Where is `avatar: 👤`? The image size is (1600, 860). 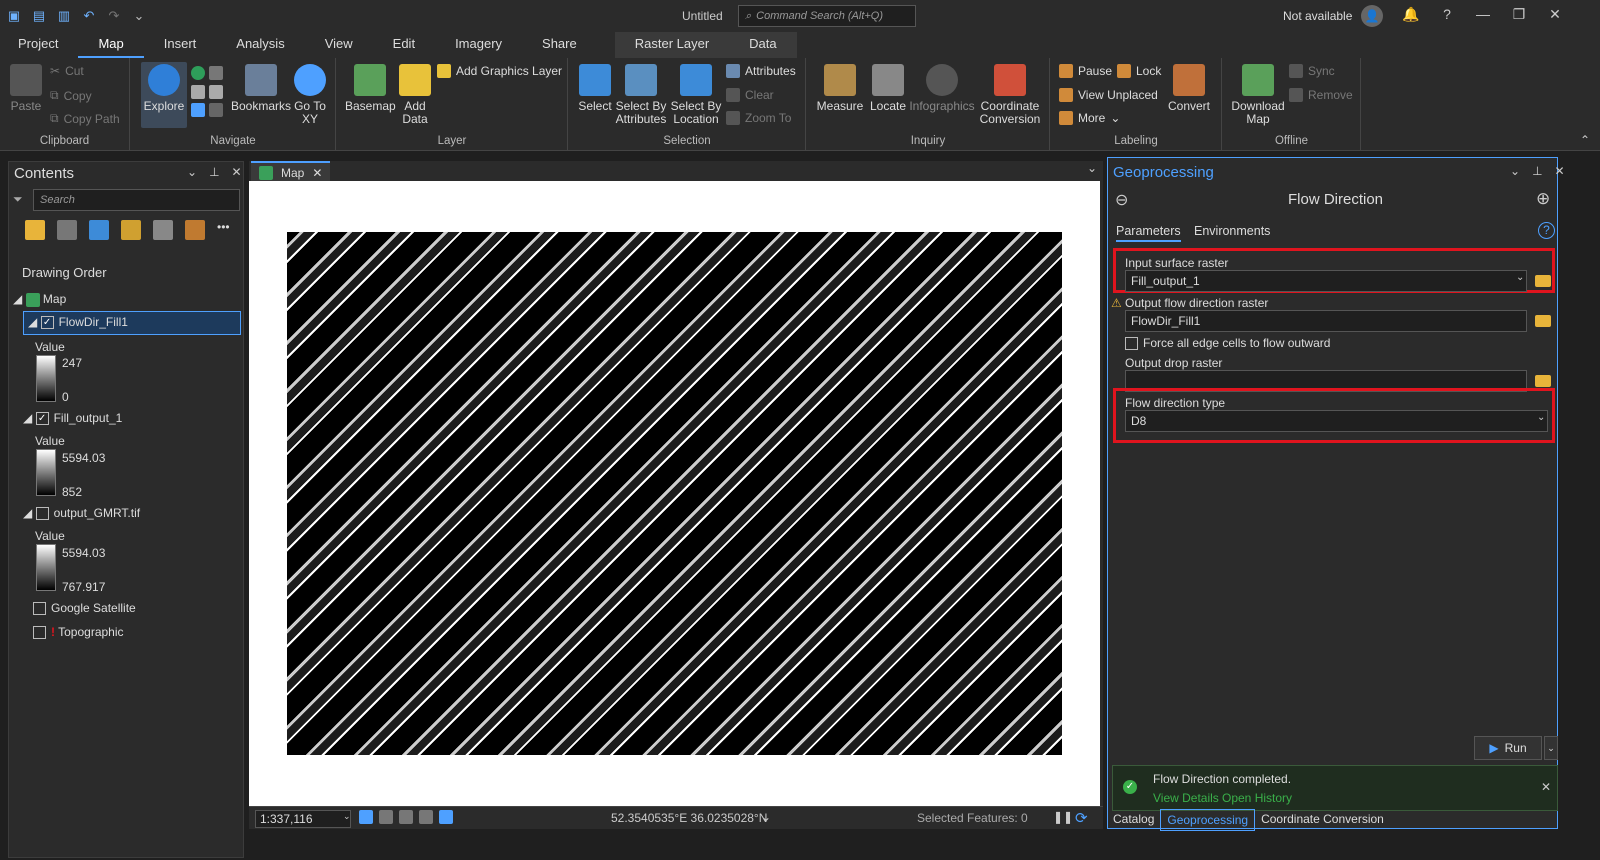 avatar: 👤 is located at coordinates (1372, 16).